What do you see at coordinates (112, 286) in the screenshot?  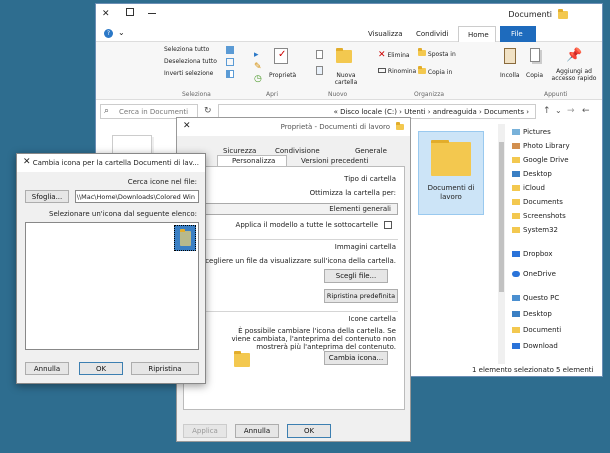 I see `icon-list` at bounding box center [112, 286].